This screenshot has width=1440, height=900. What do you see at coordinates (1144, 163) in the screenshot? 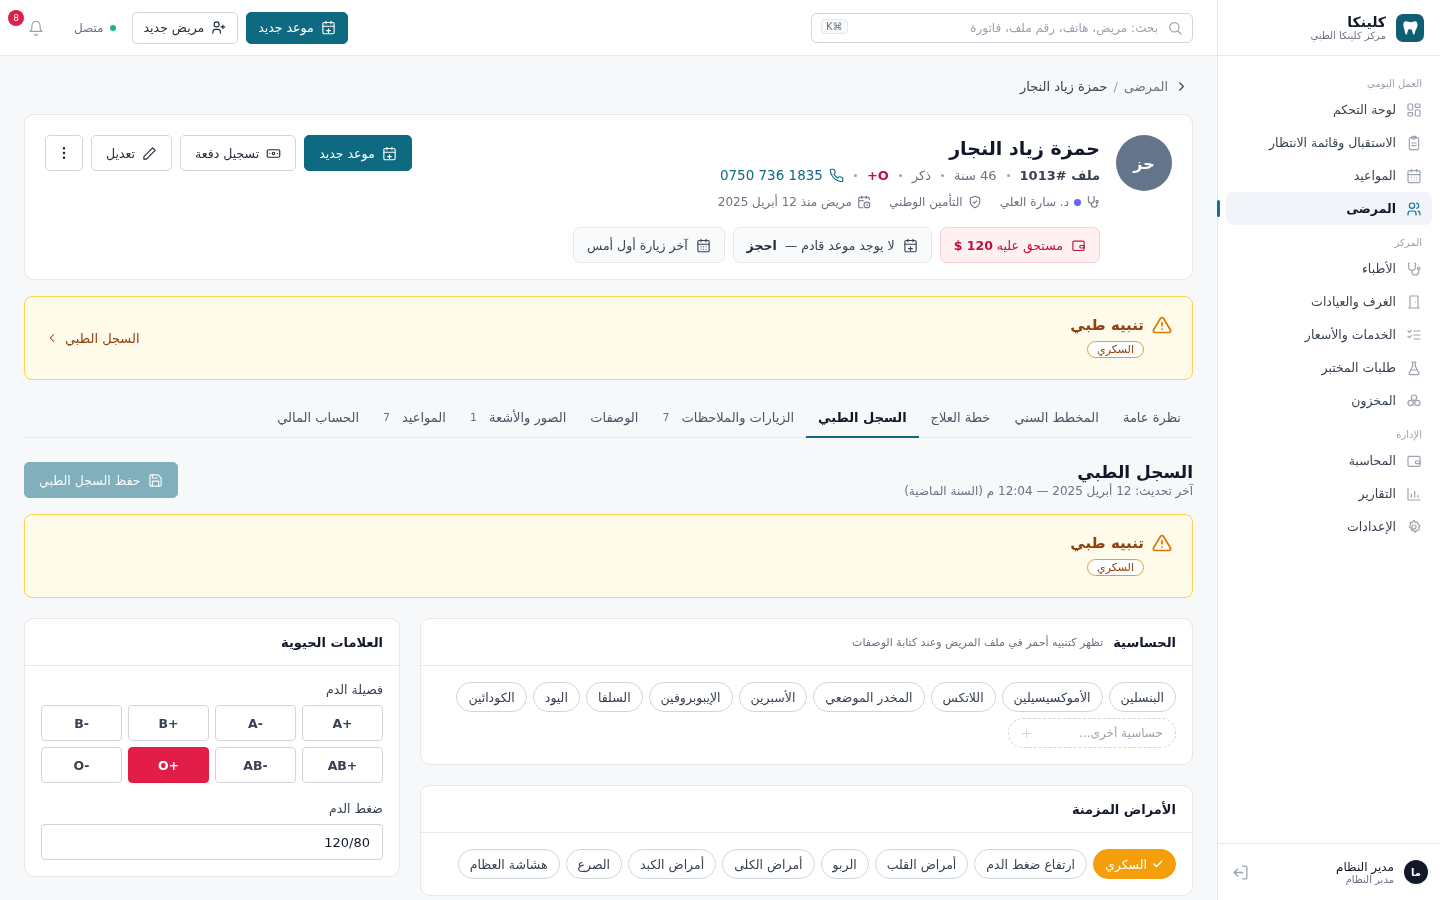
I see `patient-avatar: حز` at bounding box center [1144, 163].